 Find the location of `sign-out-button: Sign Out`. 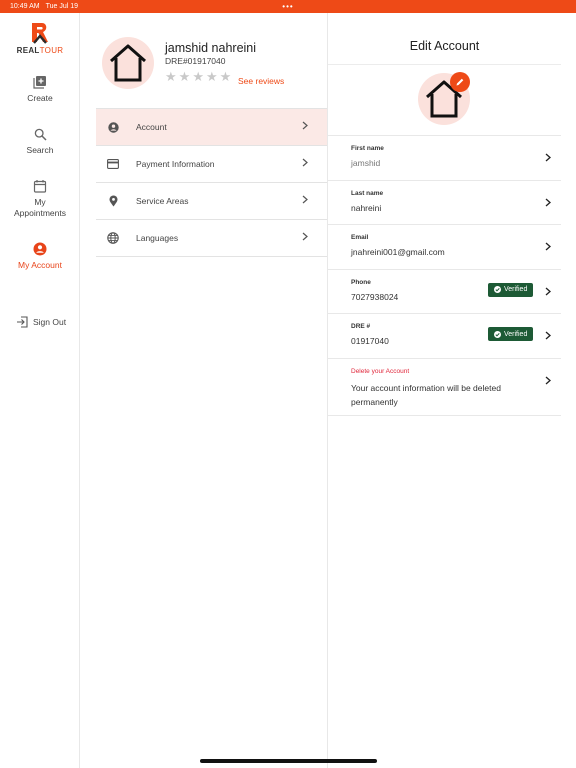

sign-out-button: Sign Out is located at coordinates (41, 322).